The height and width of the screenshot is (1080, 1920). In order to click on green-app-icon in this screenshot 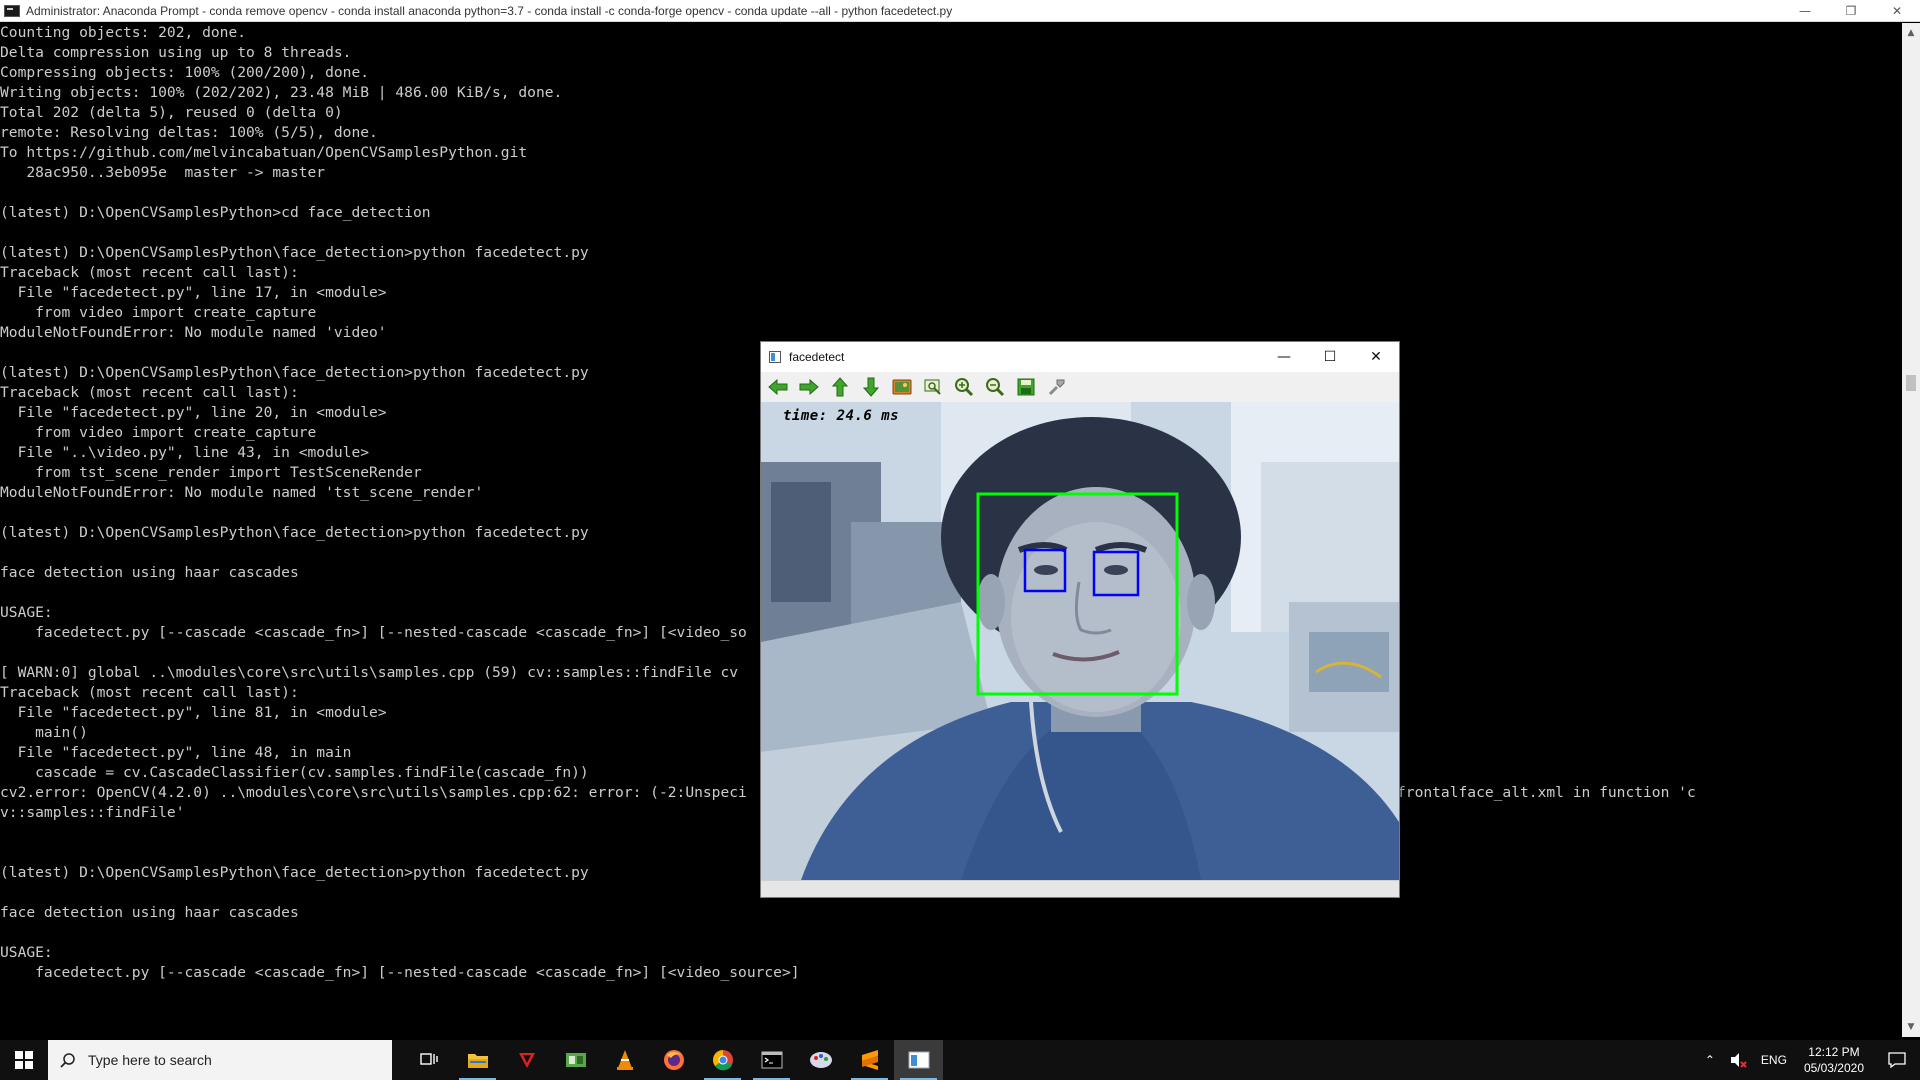, I will do `click(575, 1060)`.